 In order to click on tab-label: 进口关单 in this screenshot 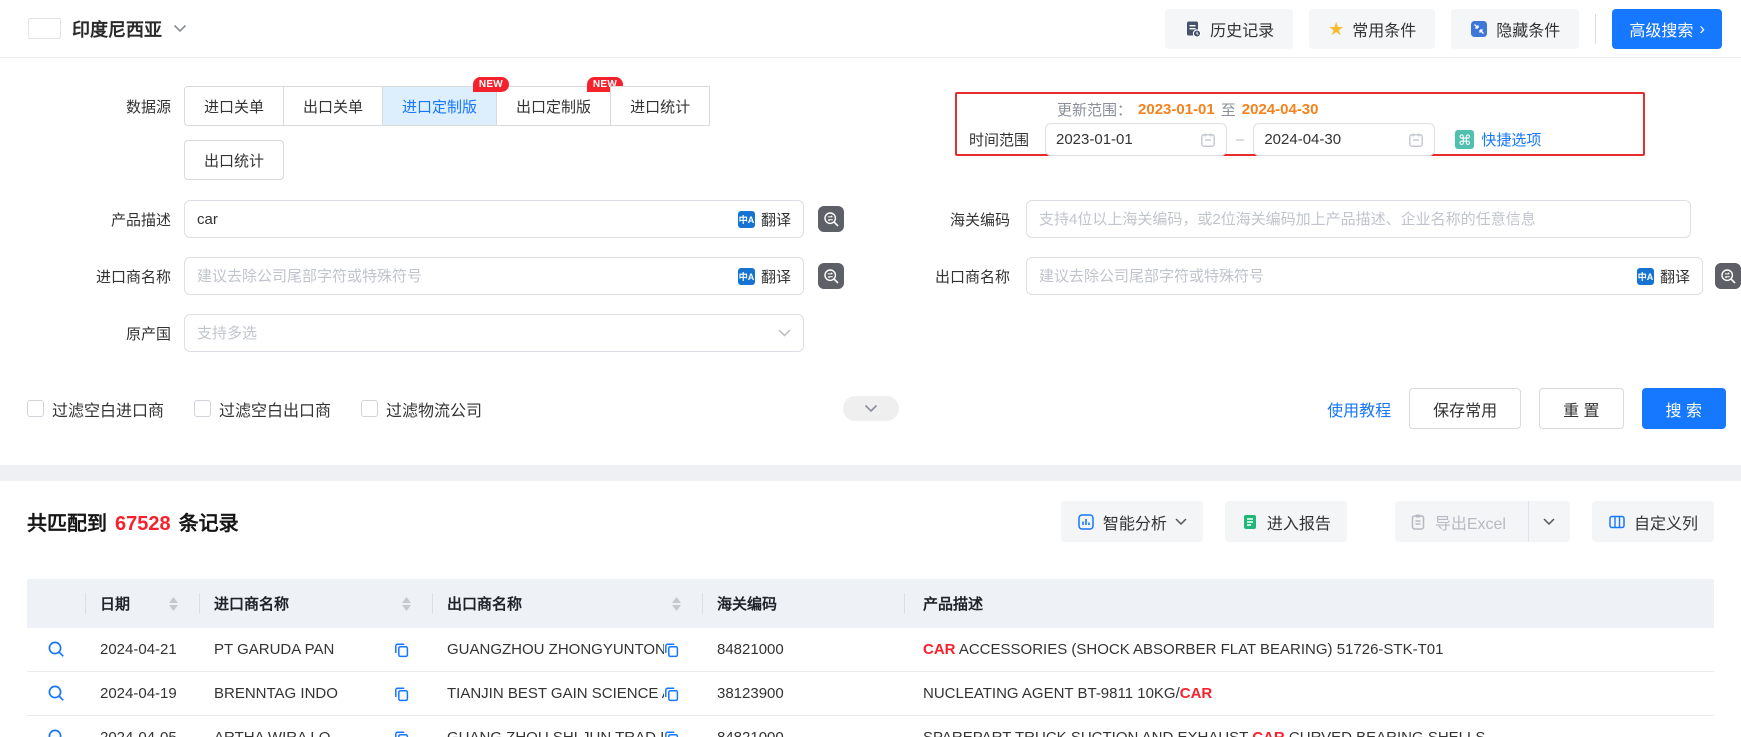, I will do `click(234, 107)`.